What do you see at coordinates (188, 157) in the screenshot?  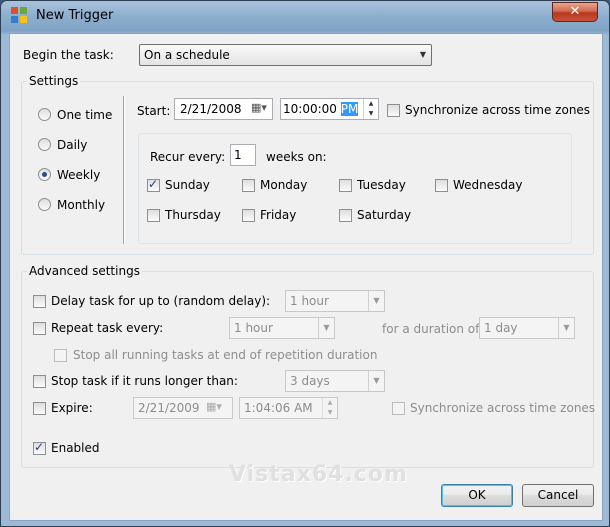 I see `recur-every-label: Recur every:` at bounding box center [188, 157].